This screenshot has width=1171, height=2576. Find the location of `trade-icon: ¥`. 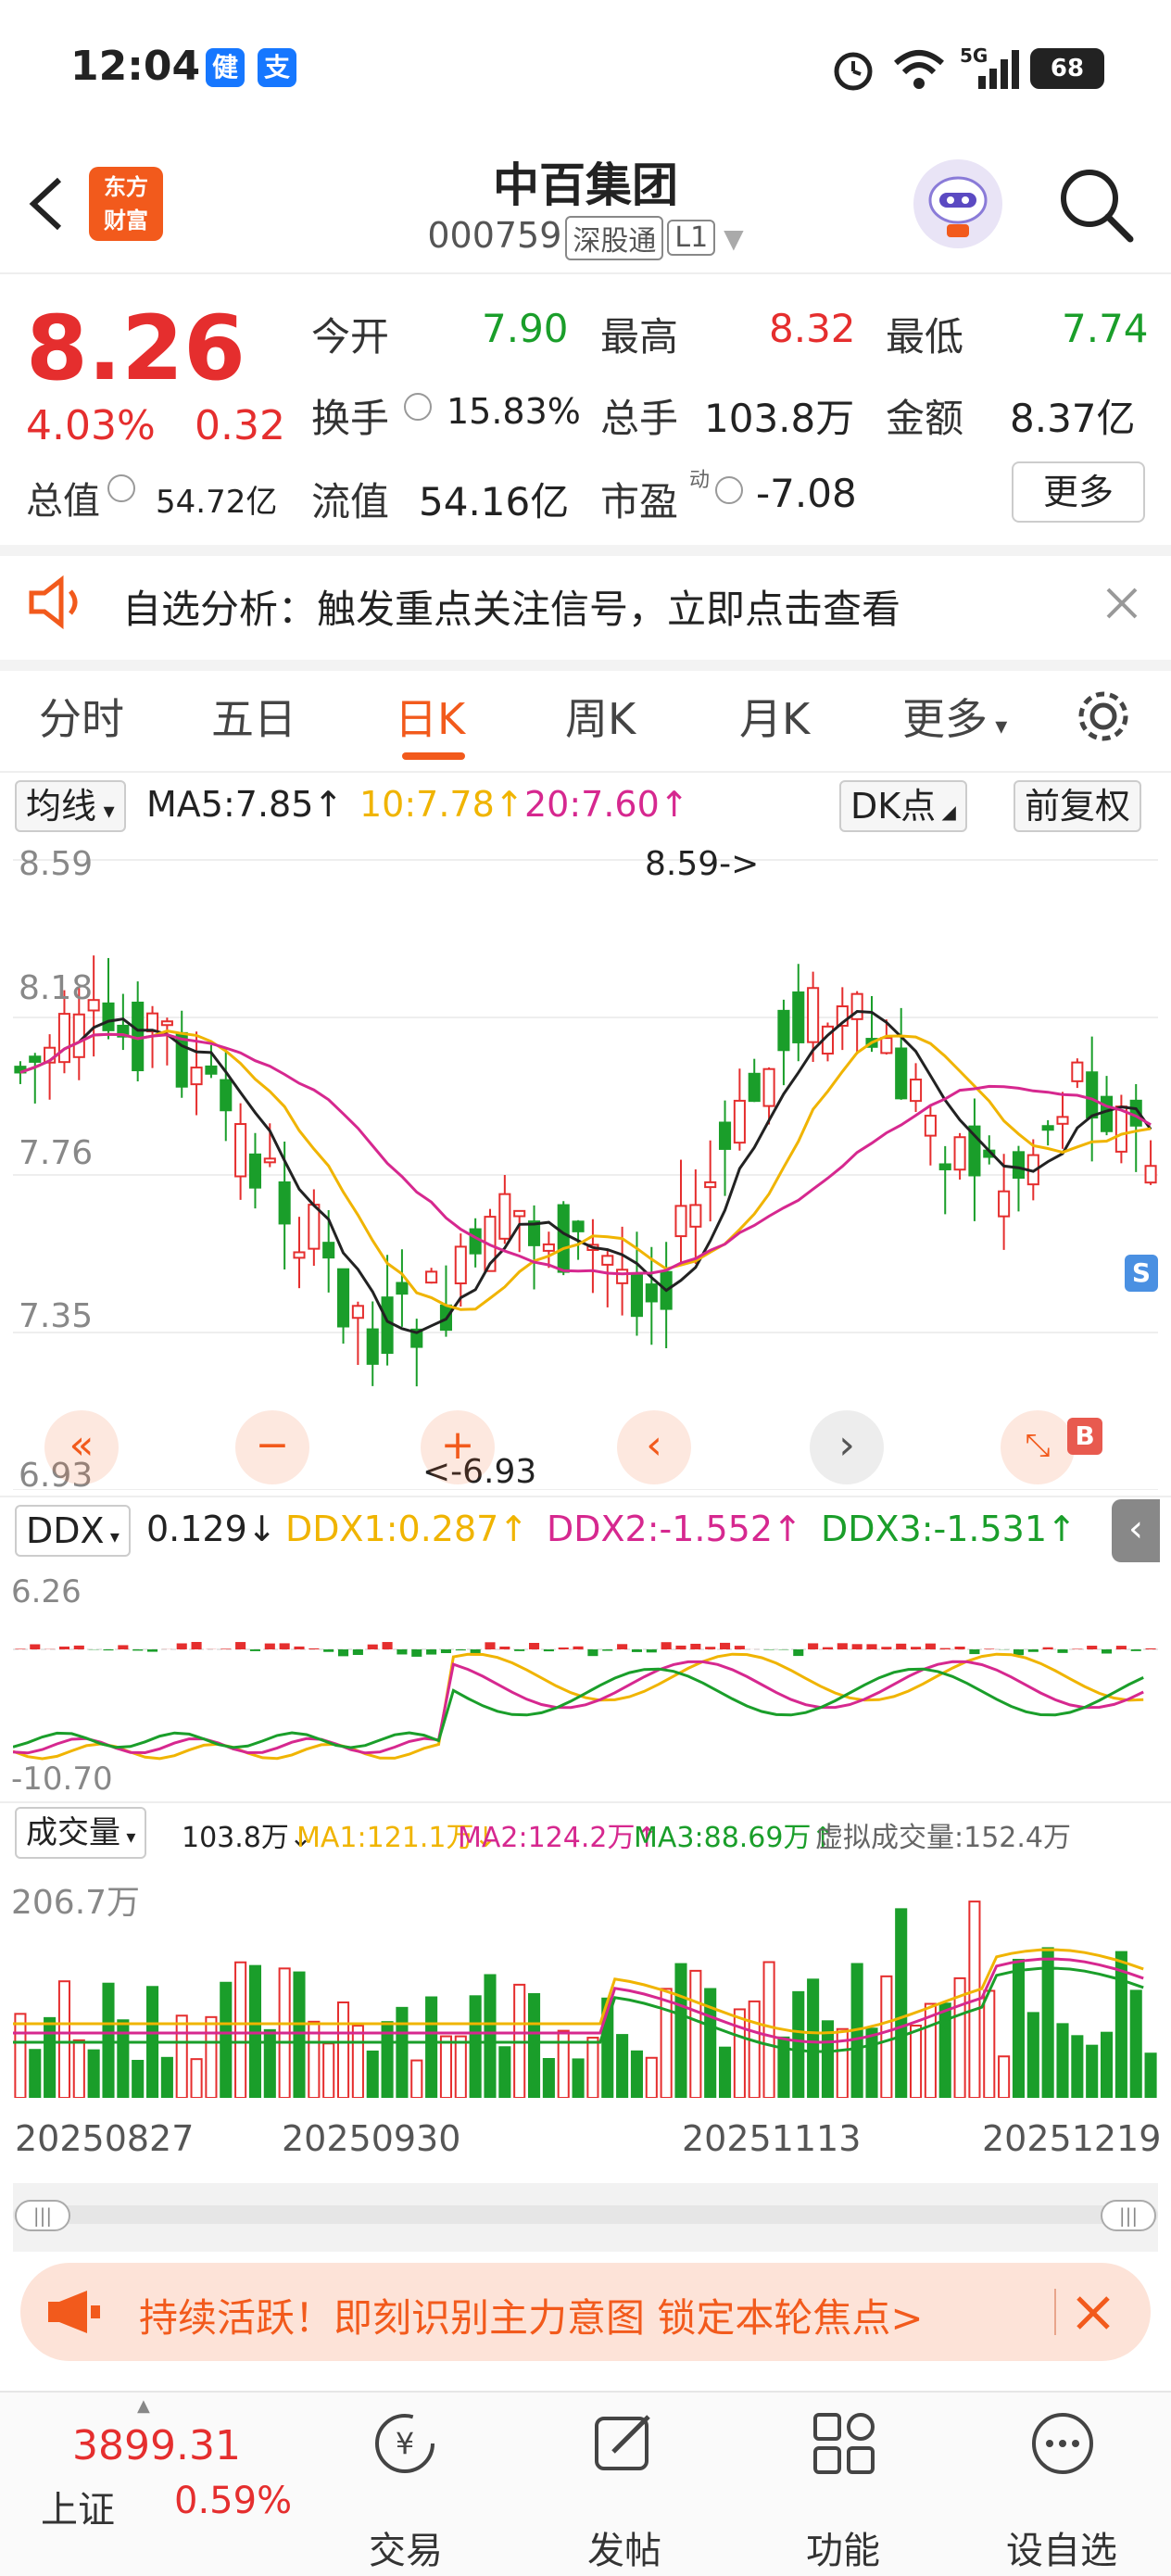

trade-icon: ¥ is located at coordinates (405, 2443).